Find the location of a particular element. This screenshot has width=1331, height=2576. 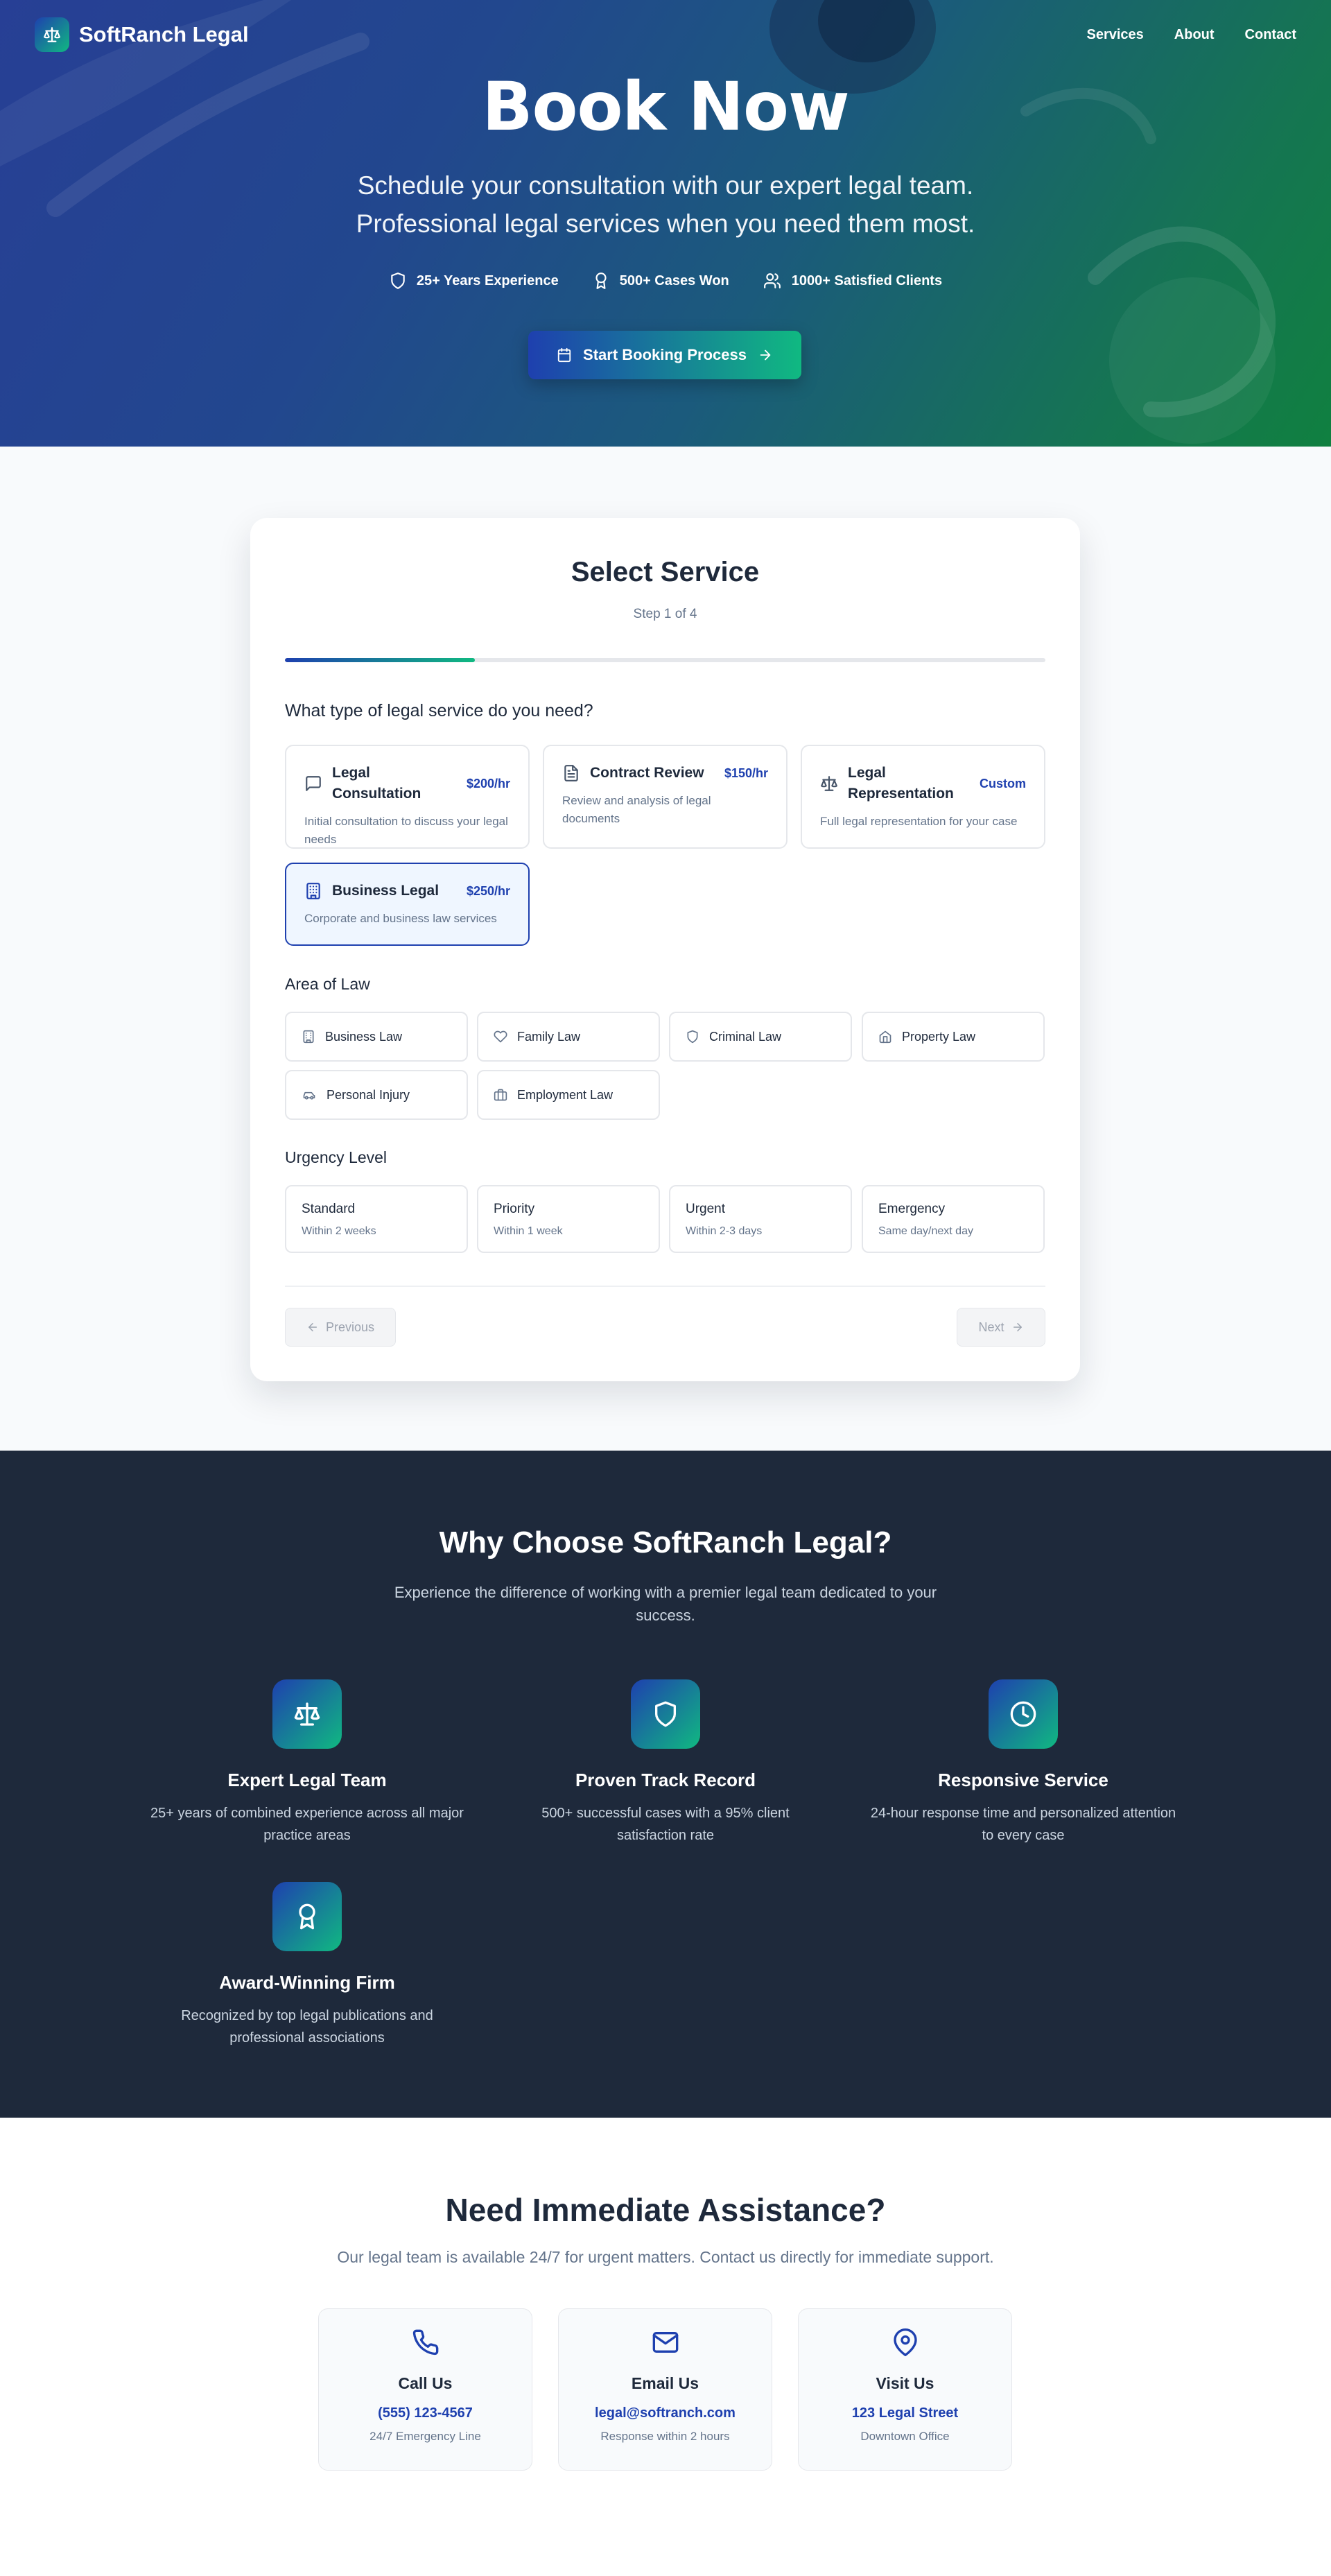

car-icon is located at coordinates (309, 1095).